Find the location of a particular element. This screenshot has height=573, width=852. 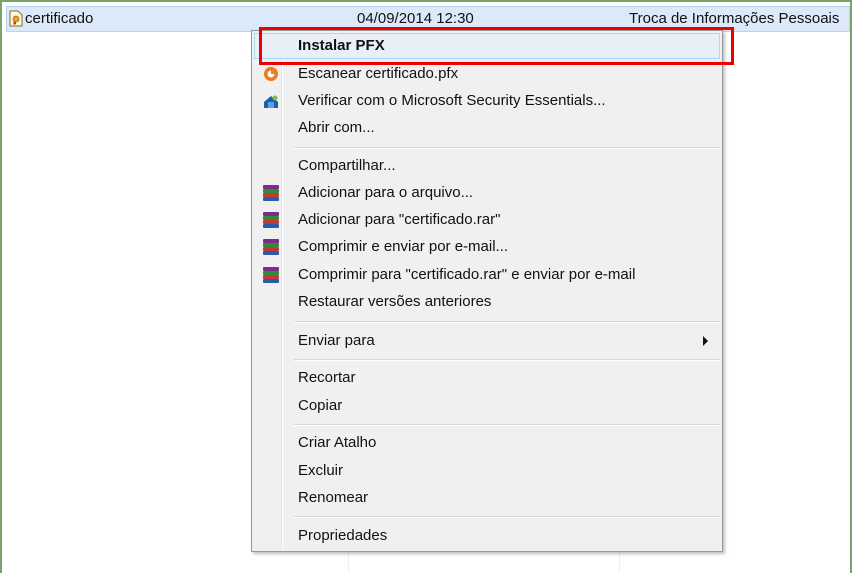

file-name: certificado is located at coordinates (59, 18).